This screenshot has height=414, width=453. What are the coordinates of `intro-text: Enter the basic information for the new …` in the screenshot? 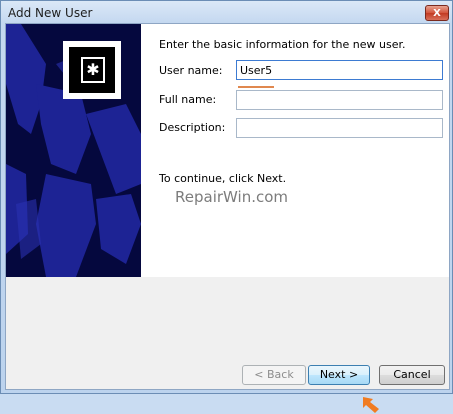 It's located at (282, 44).